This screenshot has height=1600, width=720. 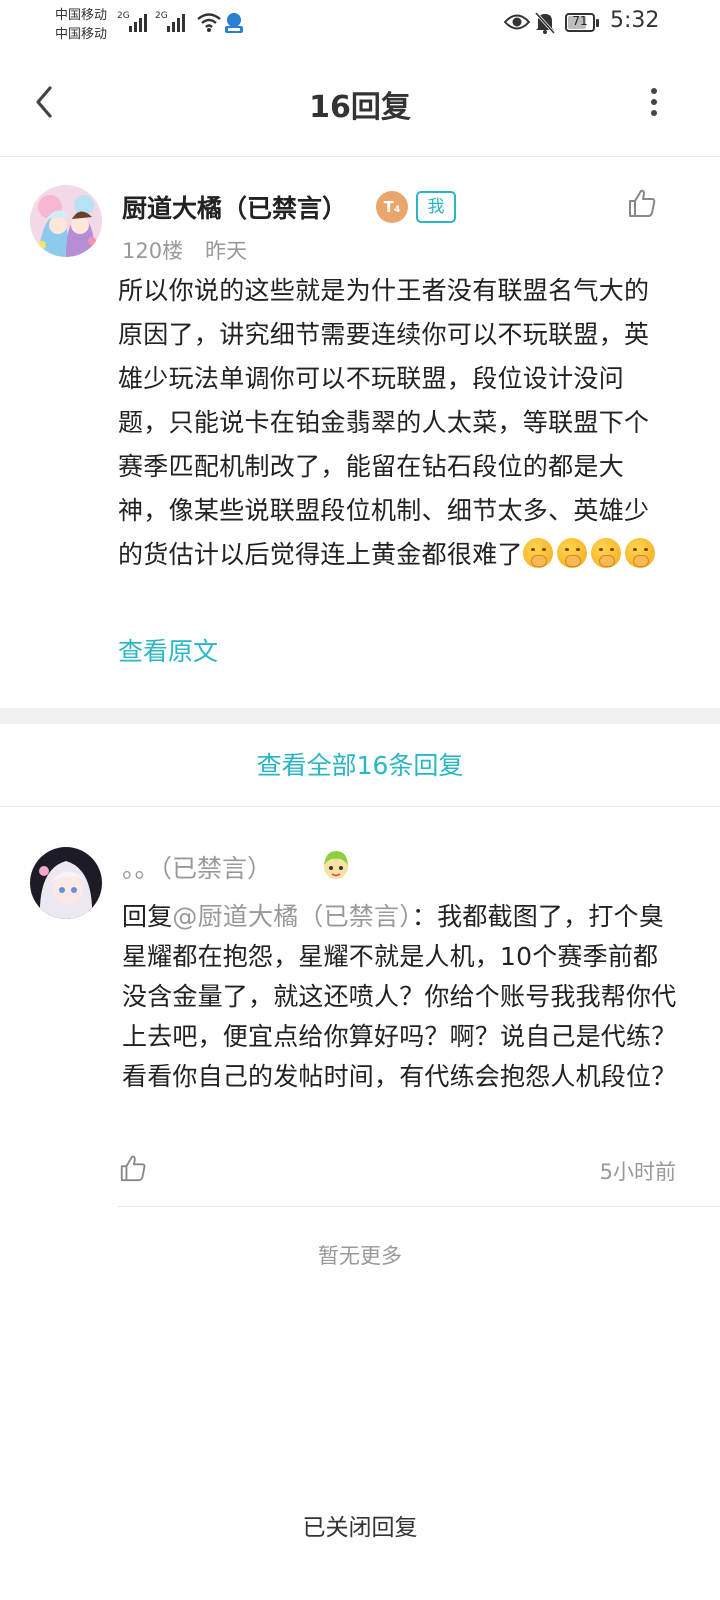 I want to click on wifi-icon, so click(x=209, y=22).